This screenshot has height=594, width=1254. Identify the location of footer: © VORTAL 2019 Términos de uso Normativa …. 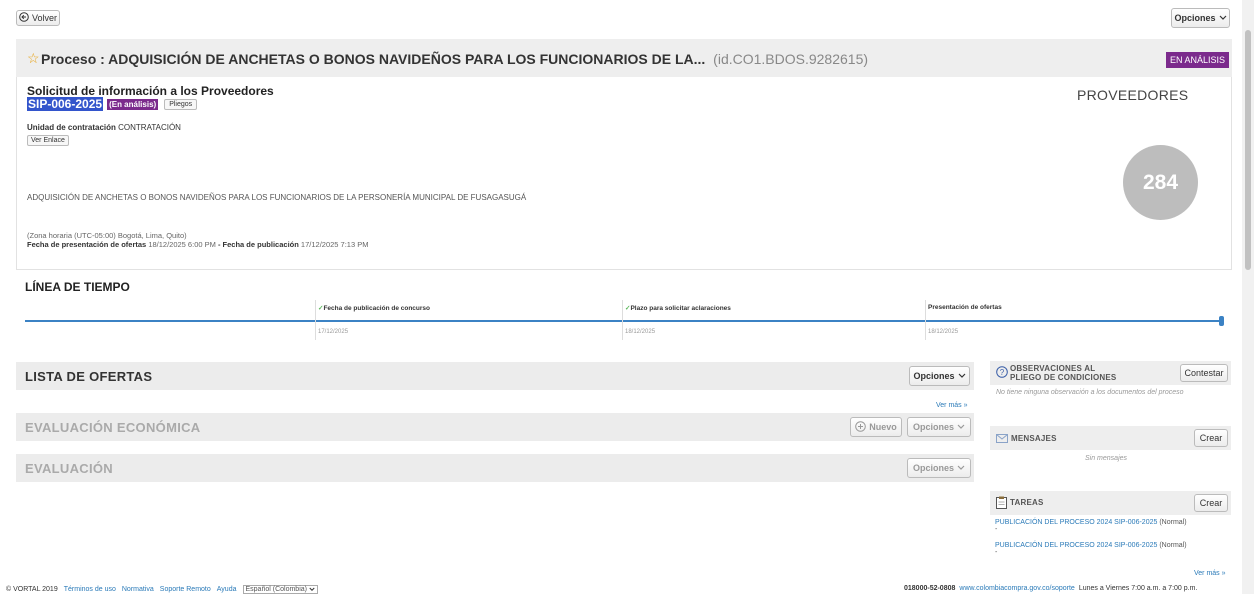
(627, 588).